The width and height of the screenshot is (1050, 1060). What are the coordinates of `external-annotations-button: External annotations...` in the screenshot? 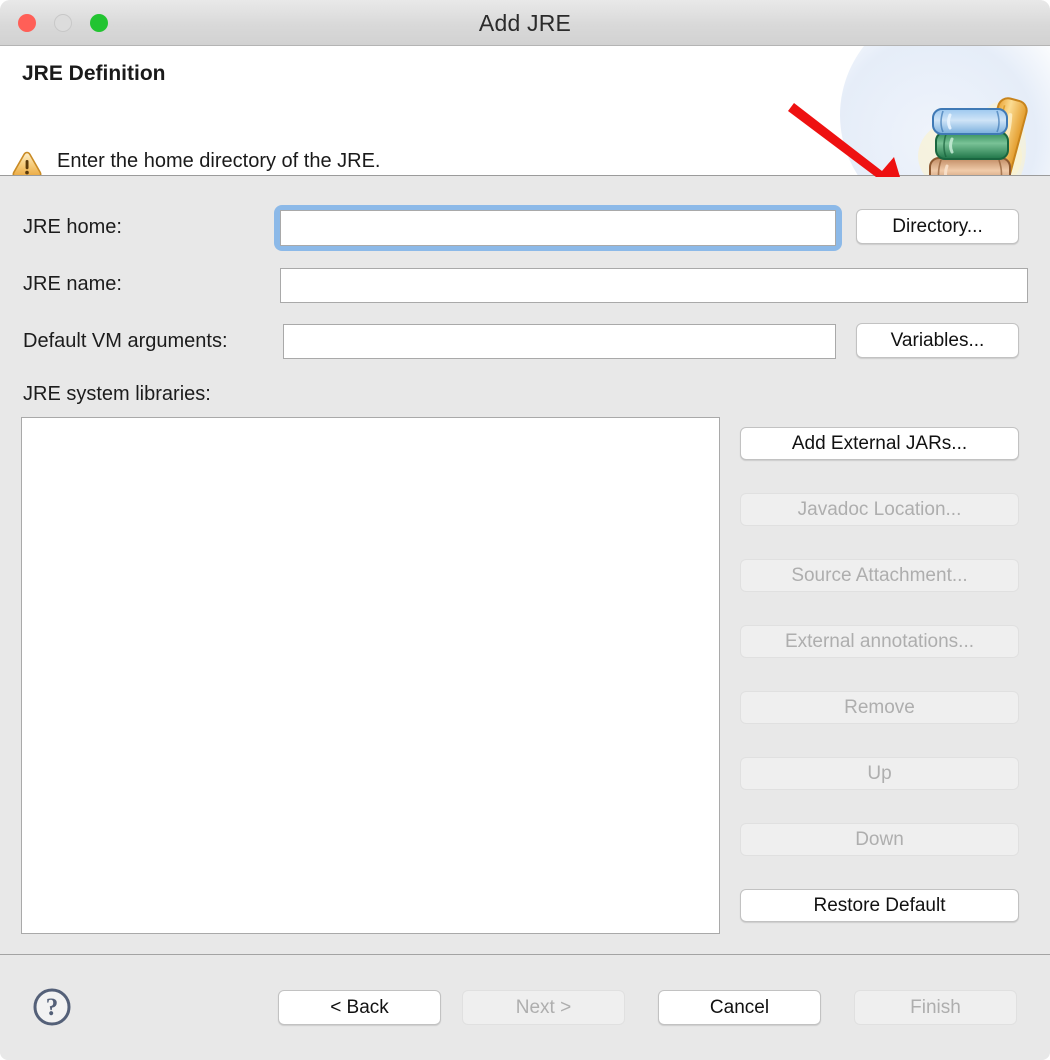 It's located at (879, 641).